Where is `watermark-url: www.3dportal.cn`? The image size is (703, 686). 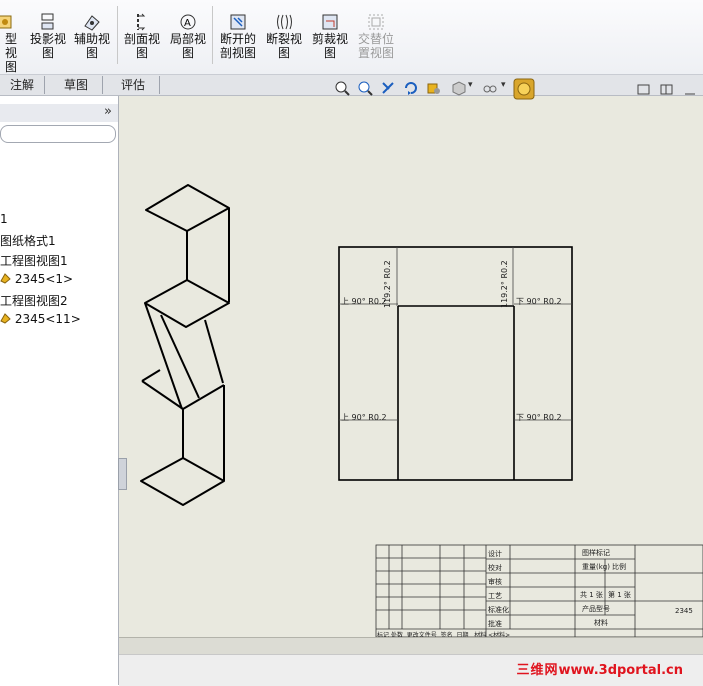
watermark-url: www.3dportal.cn is located at coordinates (620, 670).